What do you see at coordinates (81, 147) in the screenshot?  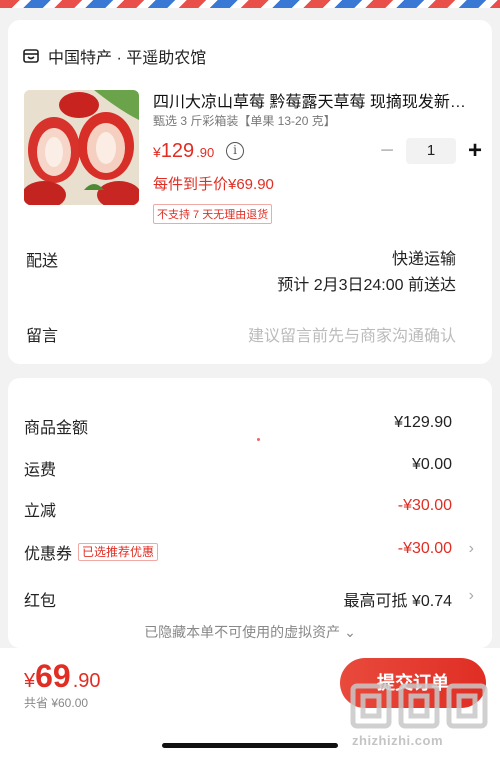 I see `product-image` at bounding box center [81, 147].